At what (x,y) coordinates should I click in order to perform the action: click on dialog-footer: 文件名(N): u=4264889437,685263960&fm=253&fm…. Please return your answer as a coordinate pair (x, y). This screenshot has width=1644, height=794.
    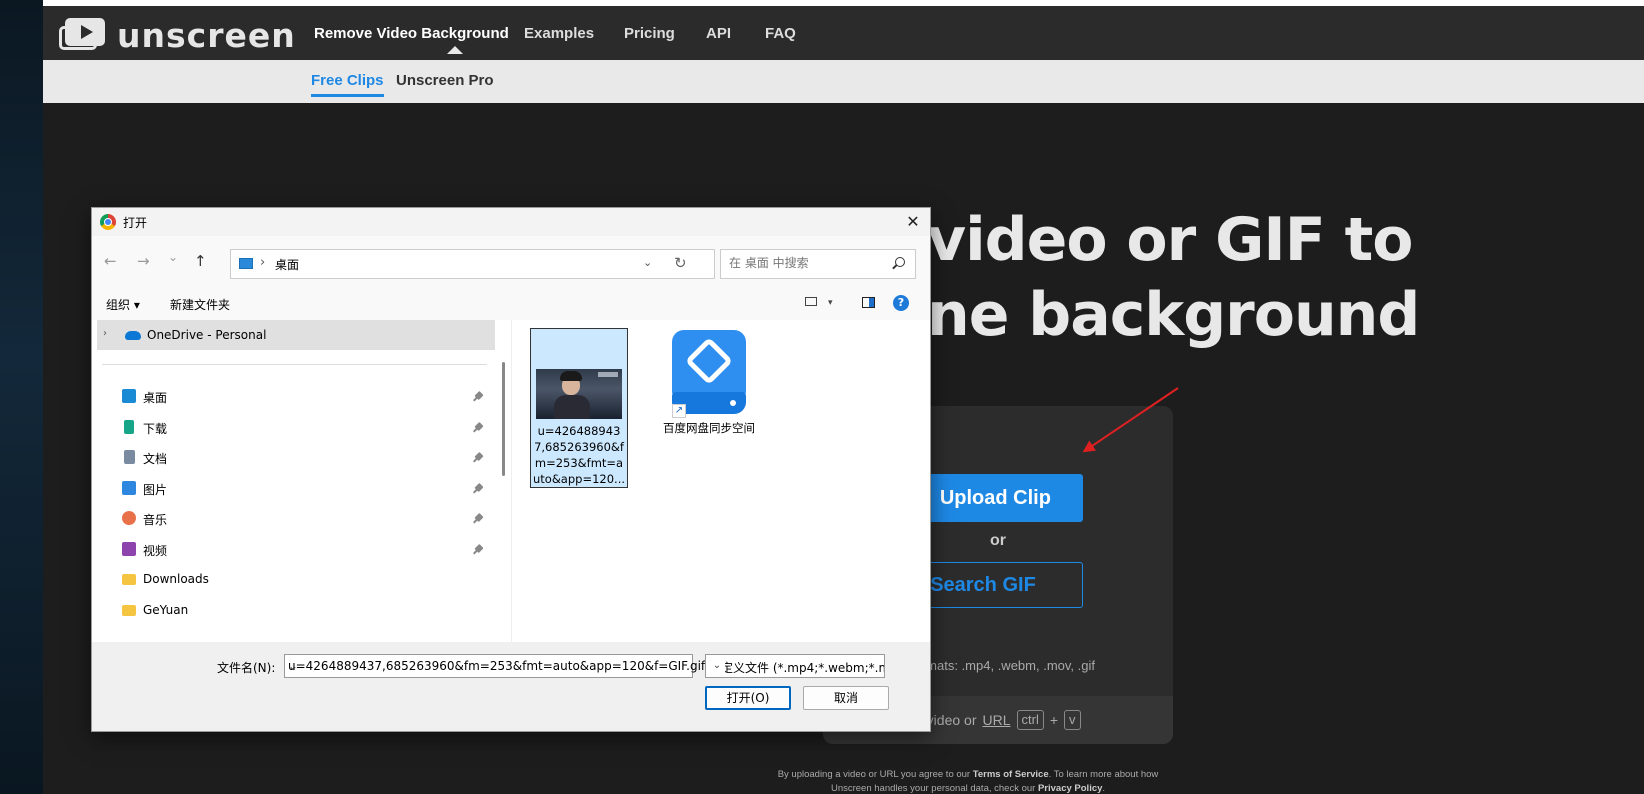
    Looking at the image, I should click on (511, 686).